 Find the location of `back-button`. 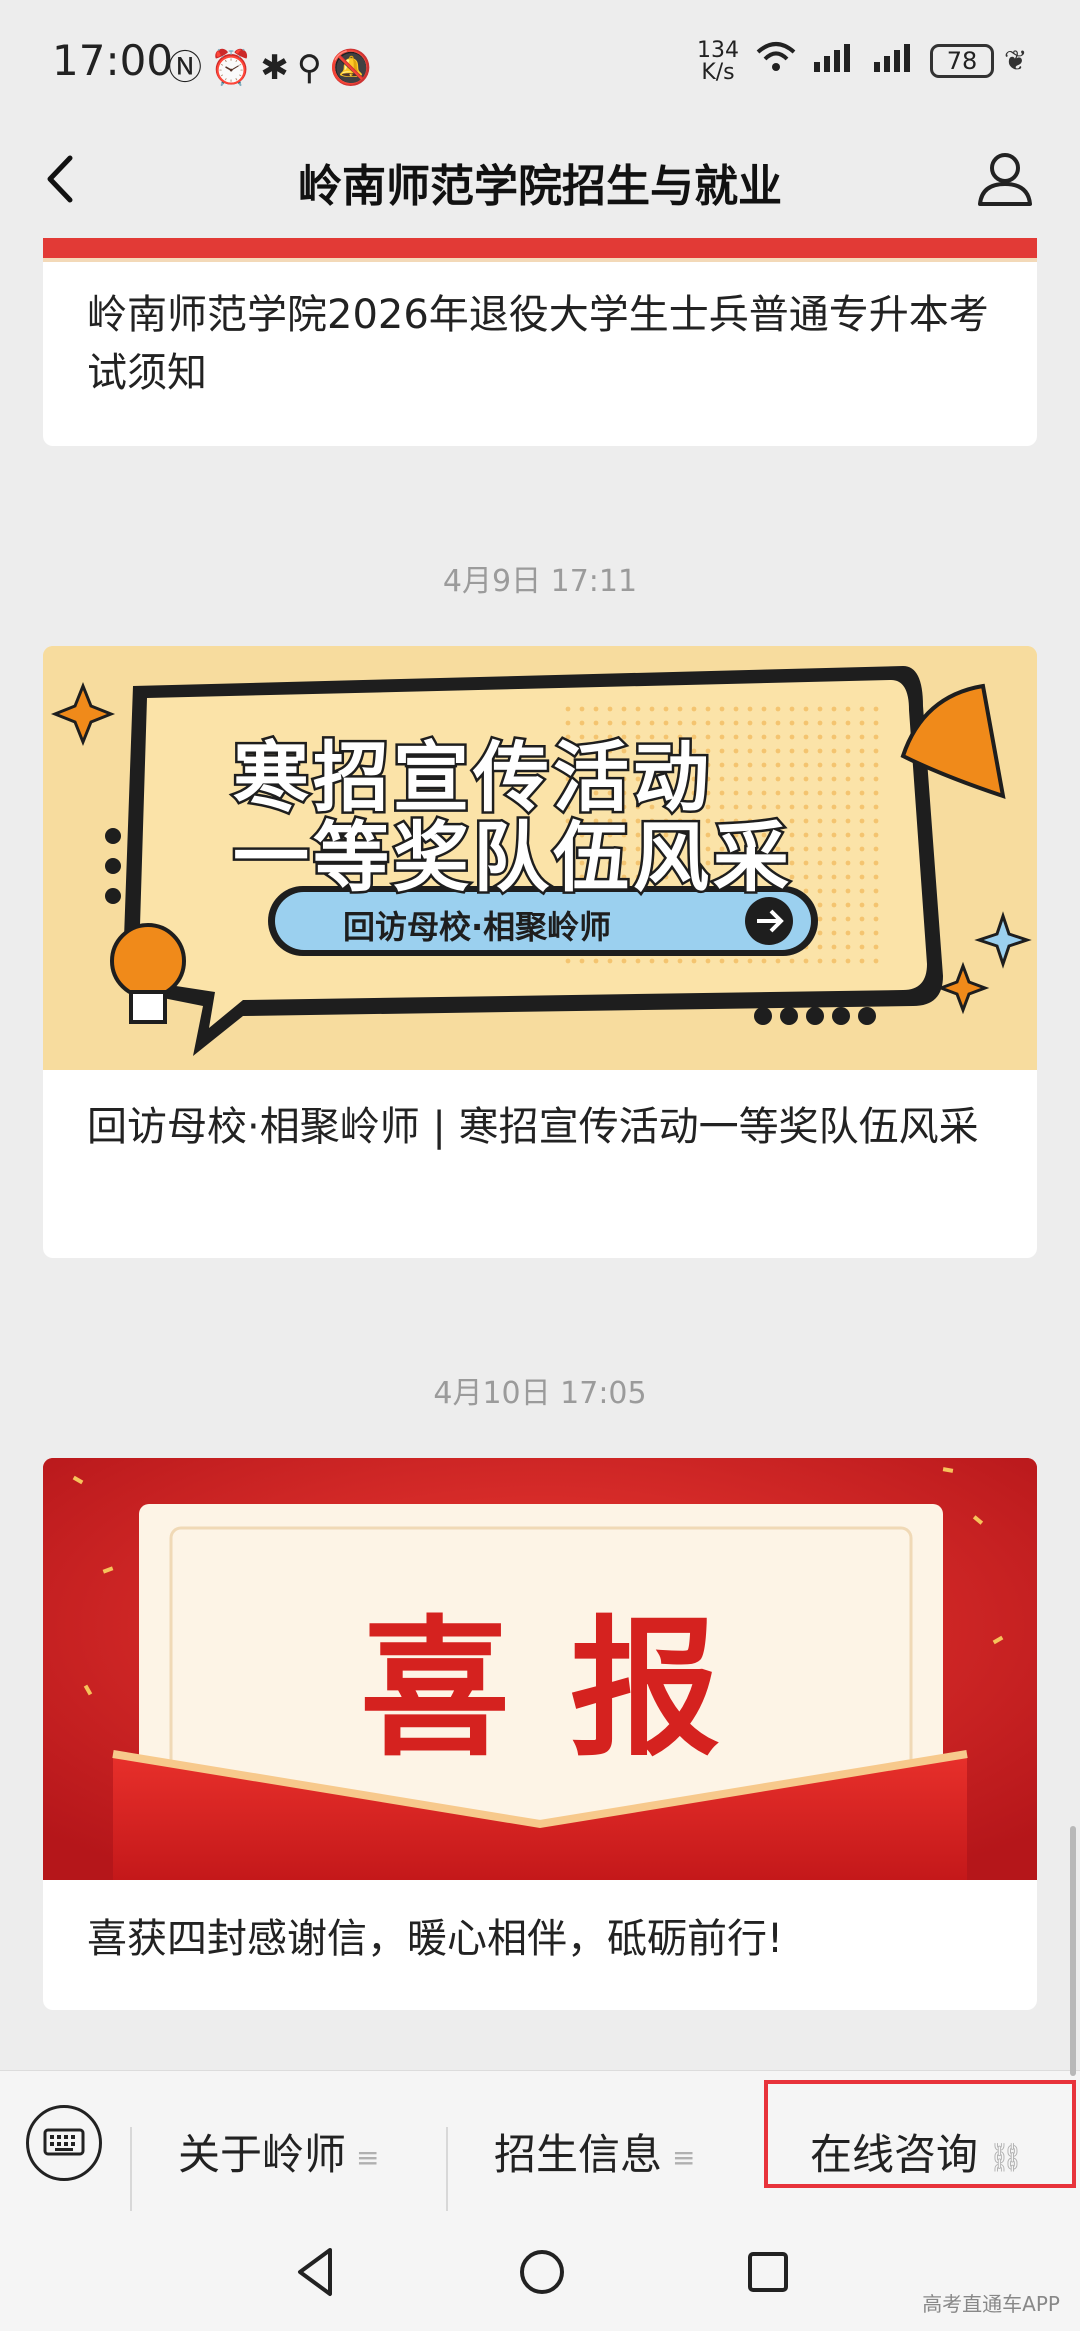

back-button is located at coordinates (66, 179).